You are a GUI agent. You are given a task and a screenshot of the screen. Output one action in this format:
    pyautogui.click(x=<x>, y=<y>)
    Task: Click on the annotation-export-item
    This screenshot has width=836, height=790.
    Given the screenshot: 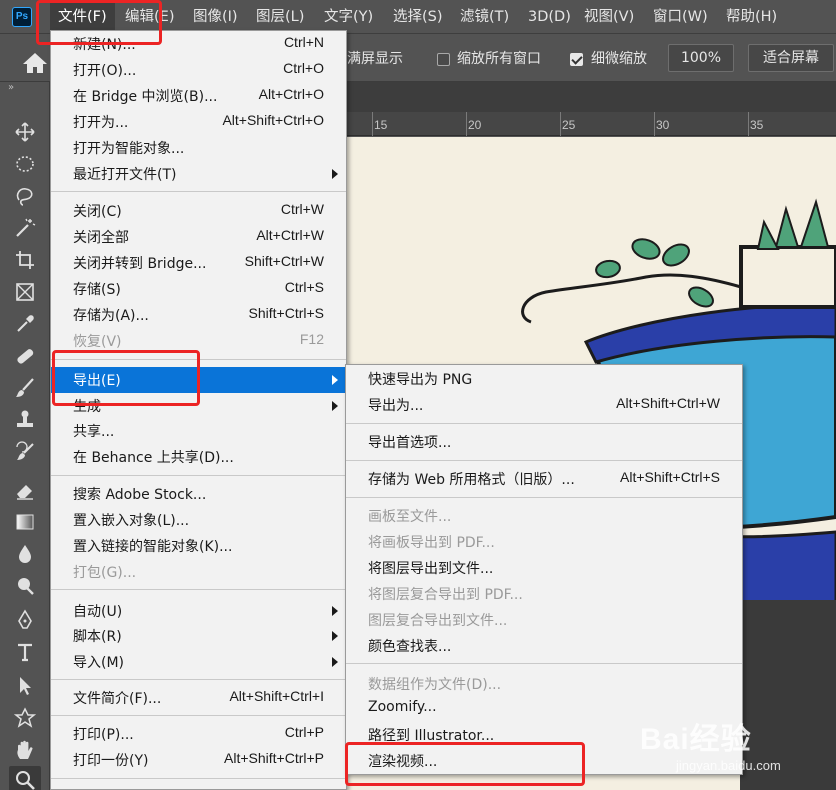 What is the action you would take?
    pyautogui.click(x=126, y=378)
    